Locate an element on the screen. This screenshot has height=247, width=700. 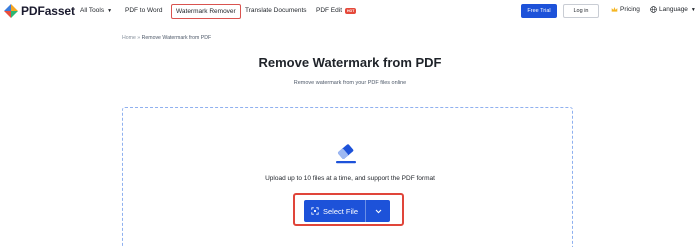
login-button: Log in is located at coordinates (581, 11).